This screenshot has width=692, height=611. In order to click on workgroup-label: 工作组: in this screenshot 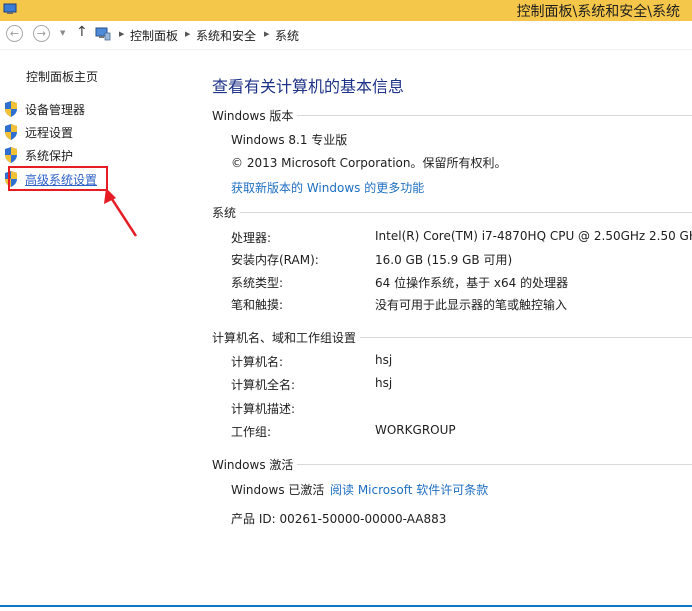, I will do `click(251, 432)`.